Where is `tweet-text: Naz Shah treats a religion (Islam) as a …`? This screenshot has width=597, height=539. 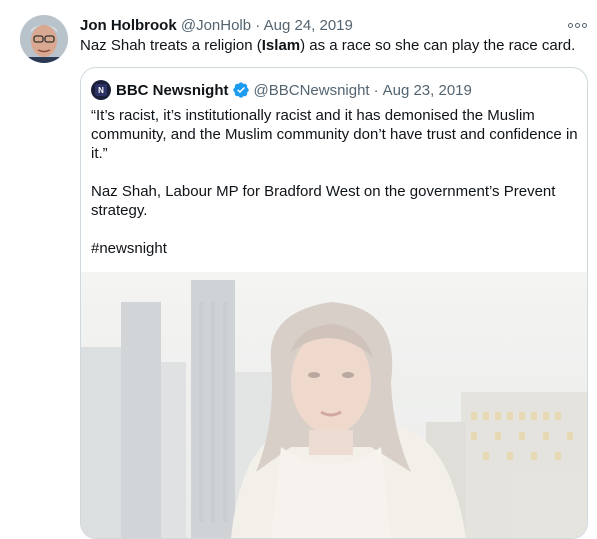 tweet-text: Naz Shah treats a religion (Islam) as a … is located at coordinates (334, 46).